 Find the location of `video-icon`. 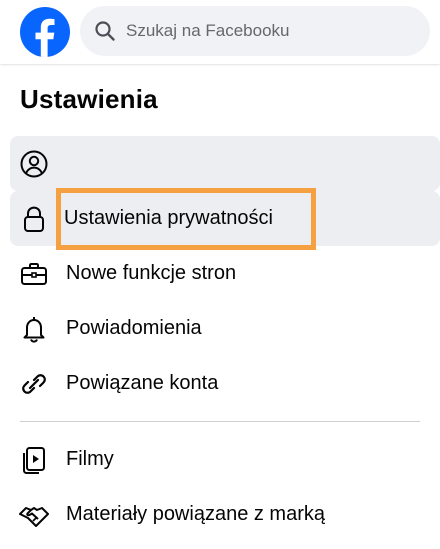

video-icon is located at coordinates (34, 460).